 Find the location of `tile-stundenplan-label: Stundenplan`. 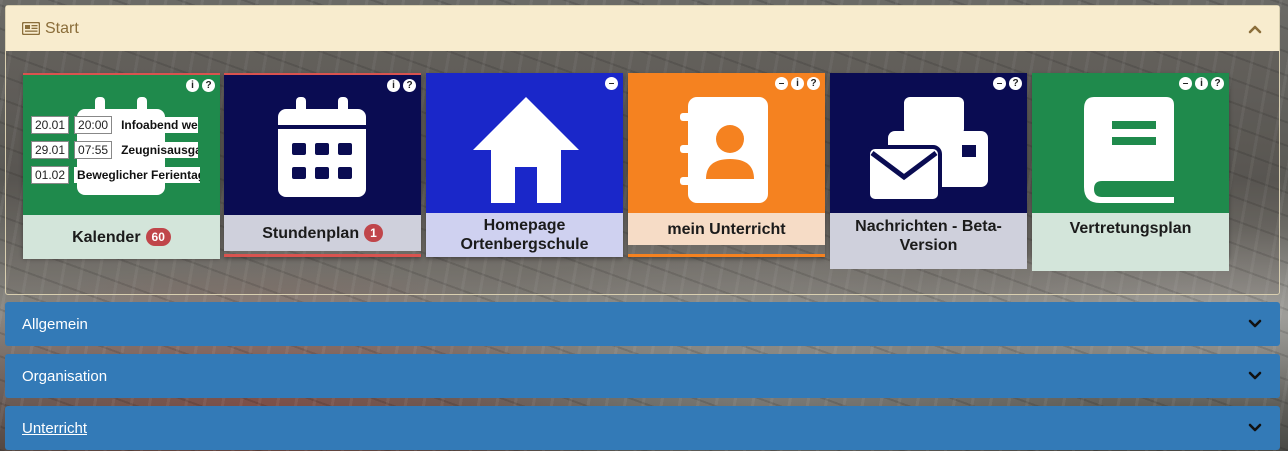

tile-stundenplan-label: Stundenplan is located at coordinates (311, 233).